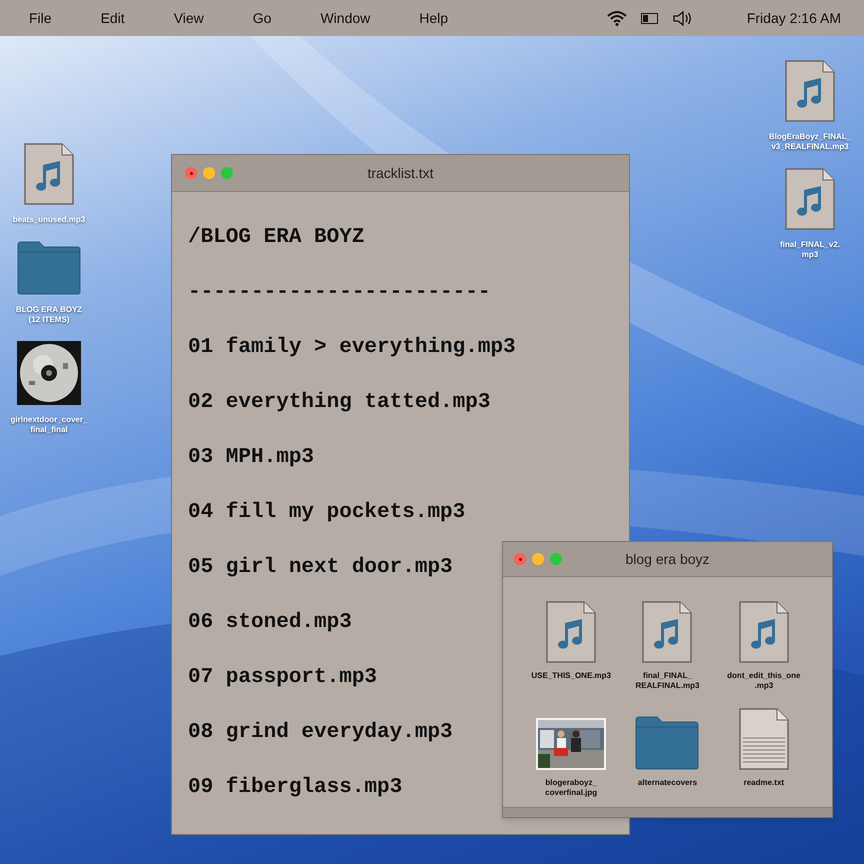  I want to click on file-name: blogeraboyz_ coverfinal.jpg, so click(571, 788).